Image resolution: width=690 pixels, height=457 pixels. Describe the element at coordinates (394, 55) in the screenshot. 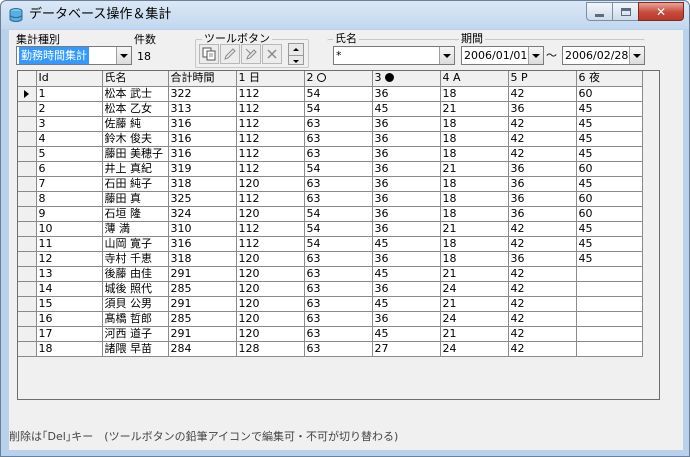

I see `name-select: *` at that location.